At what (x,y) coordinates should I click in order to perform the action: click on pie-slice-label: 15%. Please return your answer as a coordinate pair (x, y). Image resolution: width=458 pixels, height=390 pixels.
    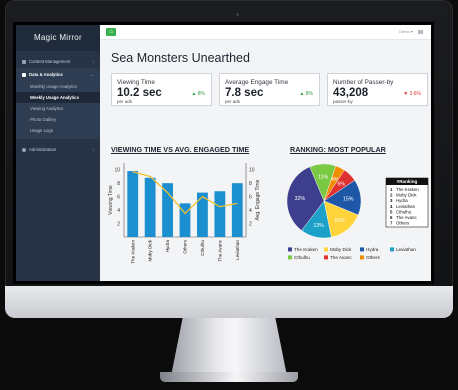
    Looking at the image, I should click on (339, 221).